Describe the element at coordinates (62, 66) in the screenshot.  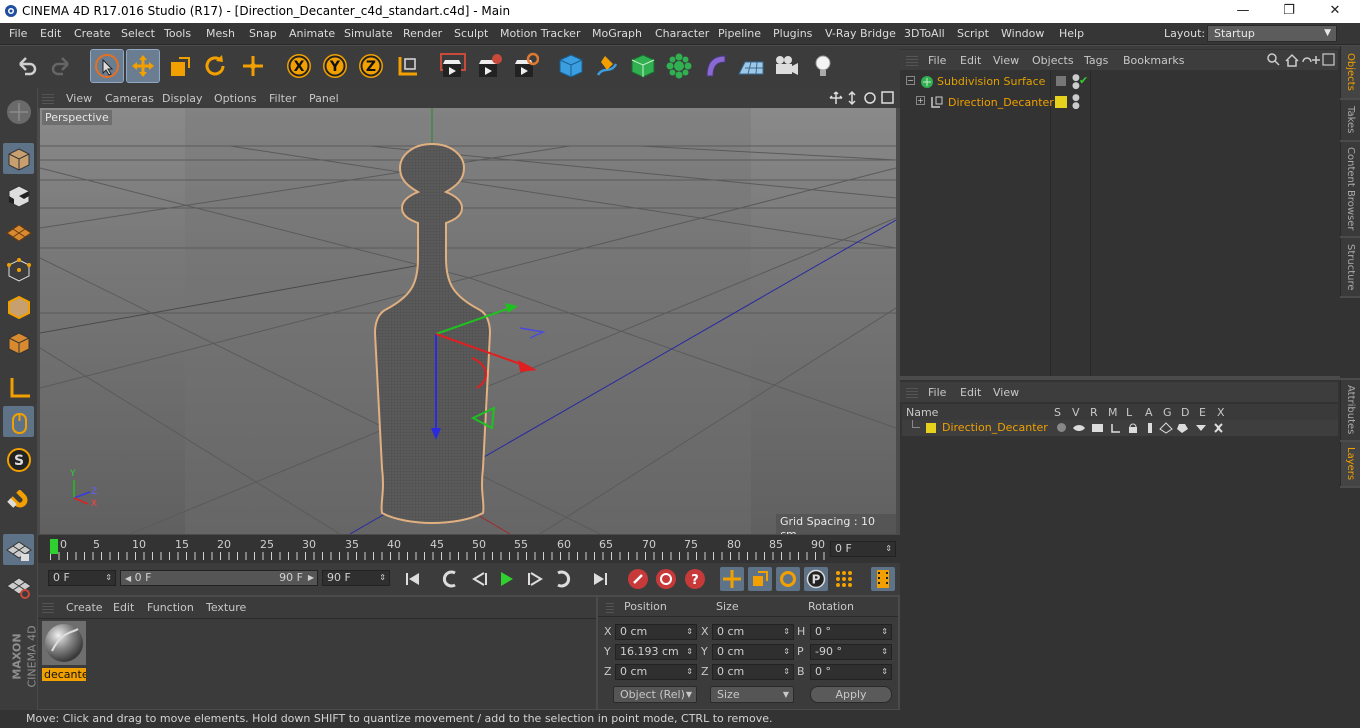
I see `redo-button` at that location.